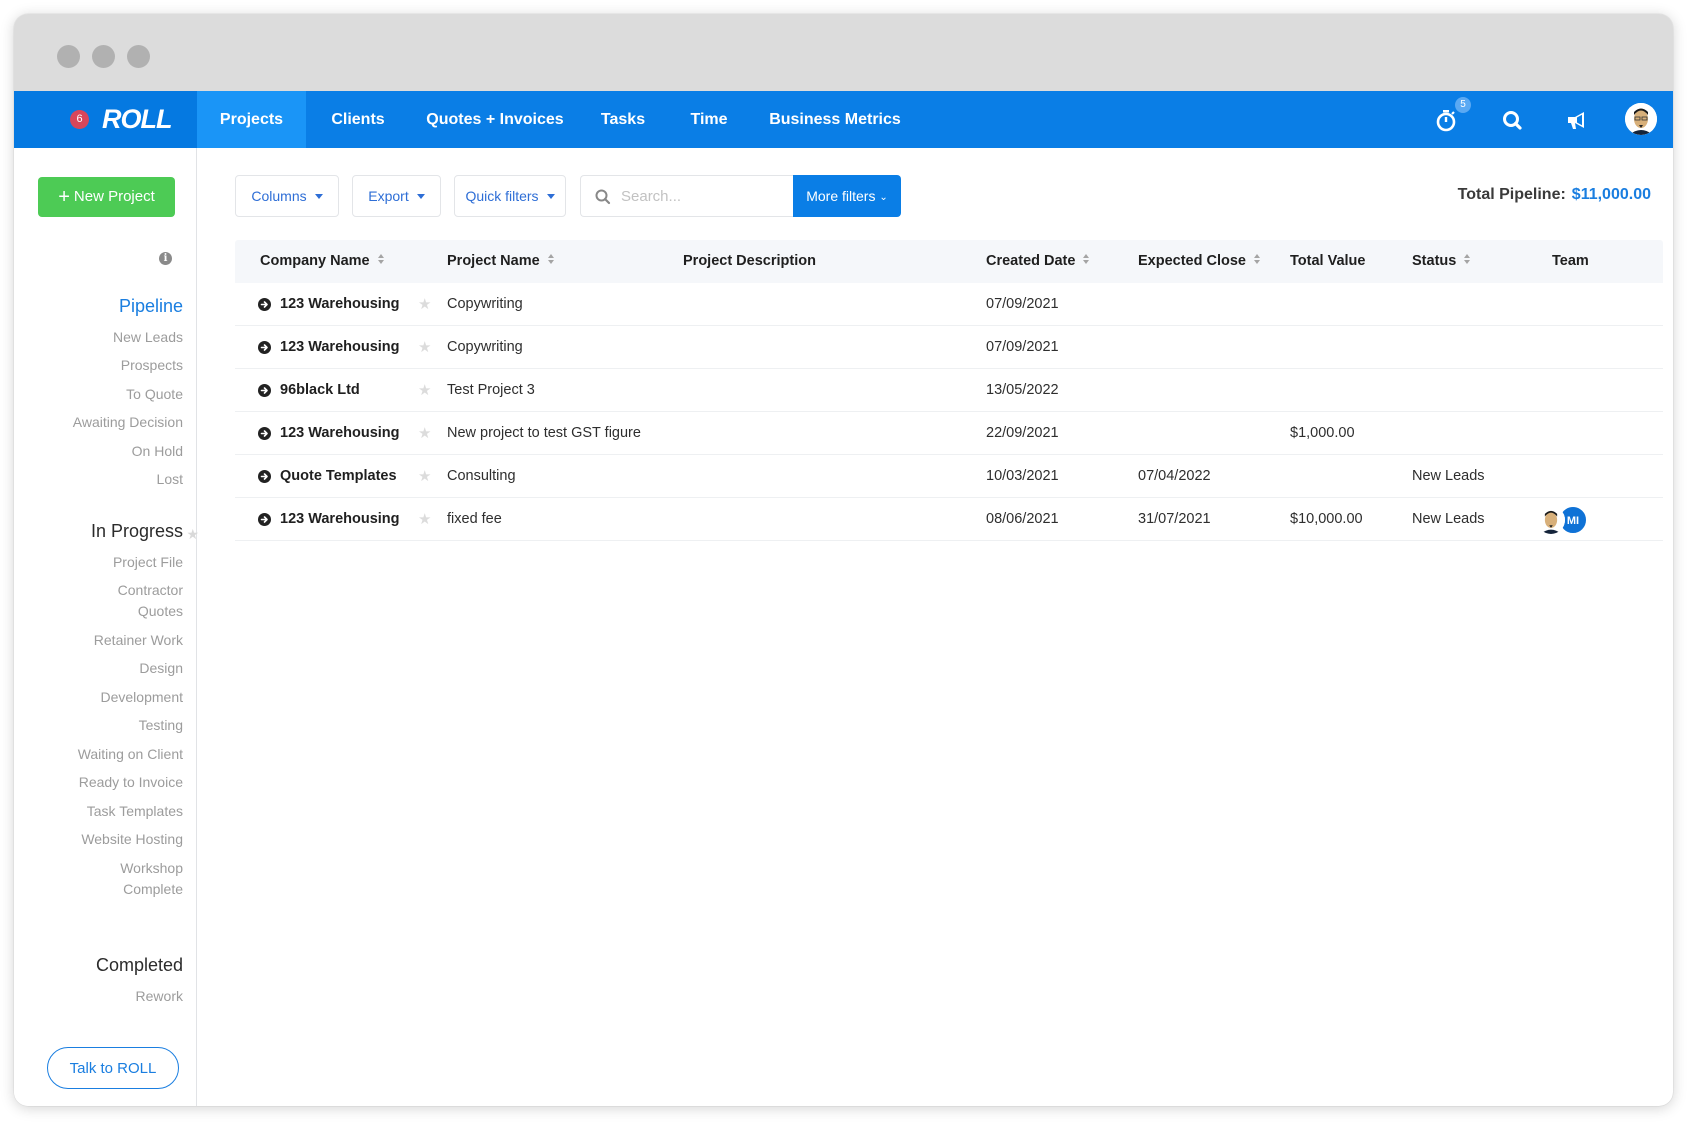 The image size is (1690, 1123). Describe the element at coordinates (139, 996) in the screenshot. I see `sidebar-item-rework: Rework` at that location.